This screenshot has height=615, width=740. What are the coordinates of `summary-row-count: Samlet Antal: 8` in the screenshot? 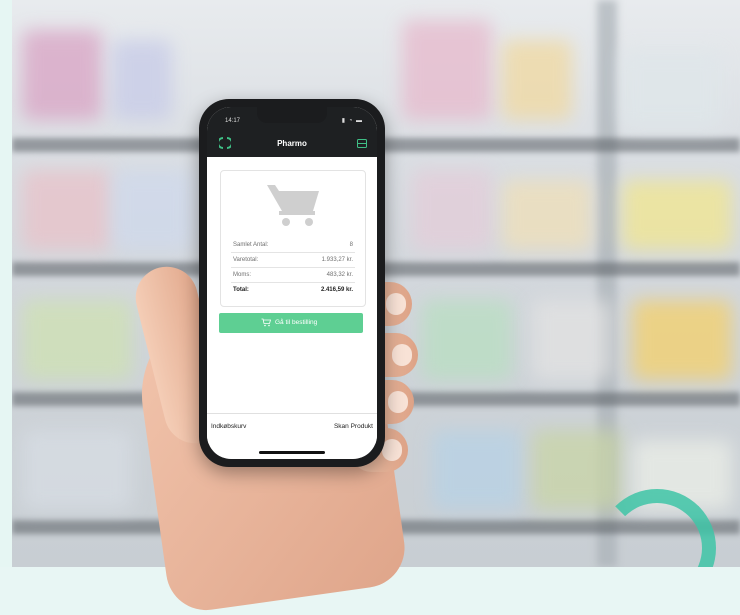 It's located at (293, 245).